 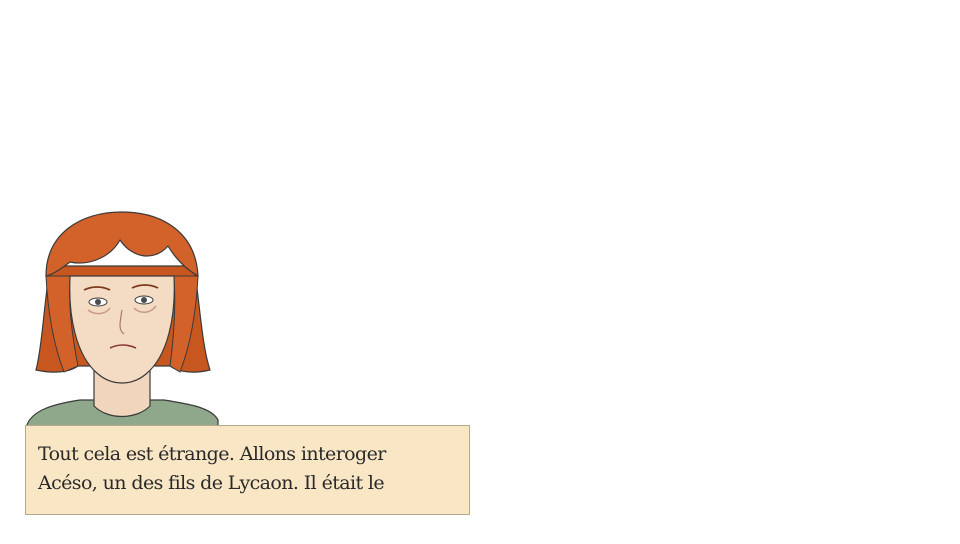 What do you see at coordinates (98, 302) in the screenshot?
I see `left-pupil` at bounding box center [98, 302].